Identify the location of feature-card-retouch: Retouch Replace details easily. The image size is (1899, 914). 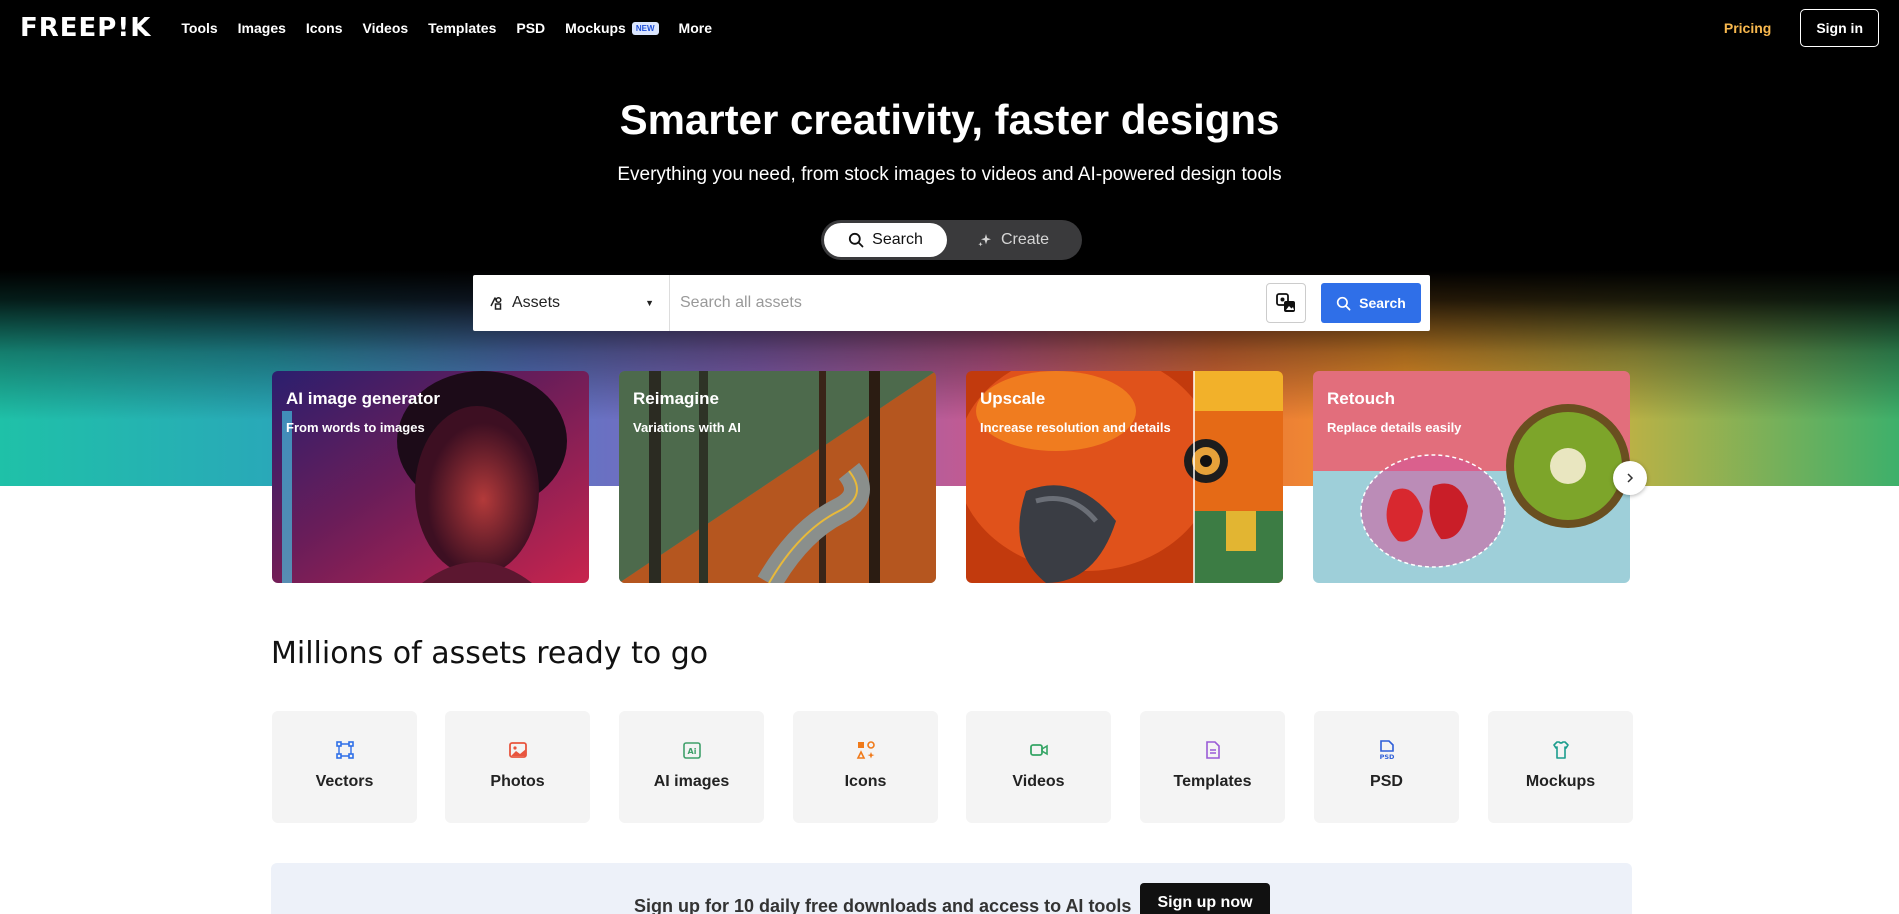
(1471, 477).